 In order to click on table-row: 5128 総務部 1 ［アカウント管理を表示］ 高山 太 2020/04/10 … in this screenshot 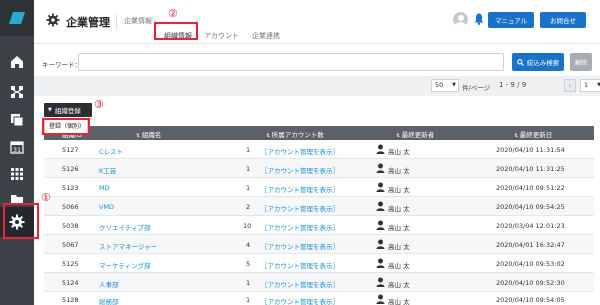, I will do `click(319, 298)`.